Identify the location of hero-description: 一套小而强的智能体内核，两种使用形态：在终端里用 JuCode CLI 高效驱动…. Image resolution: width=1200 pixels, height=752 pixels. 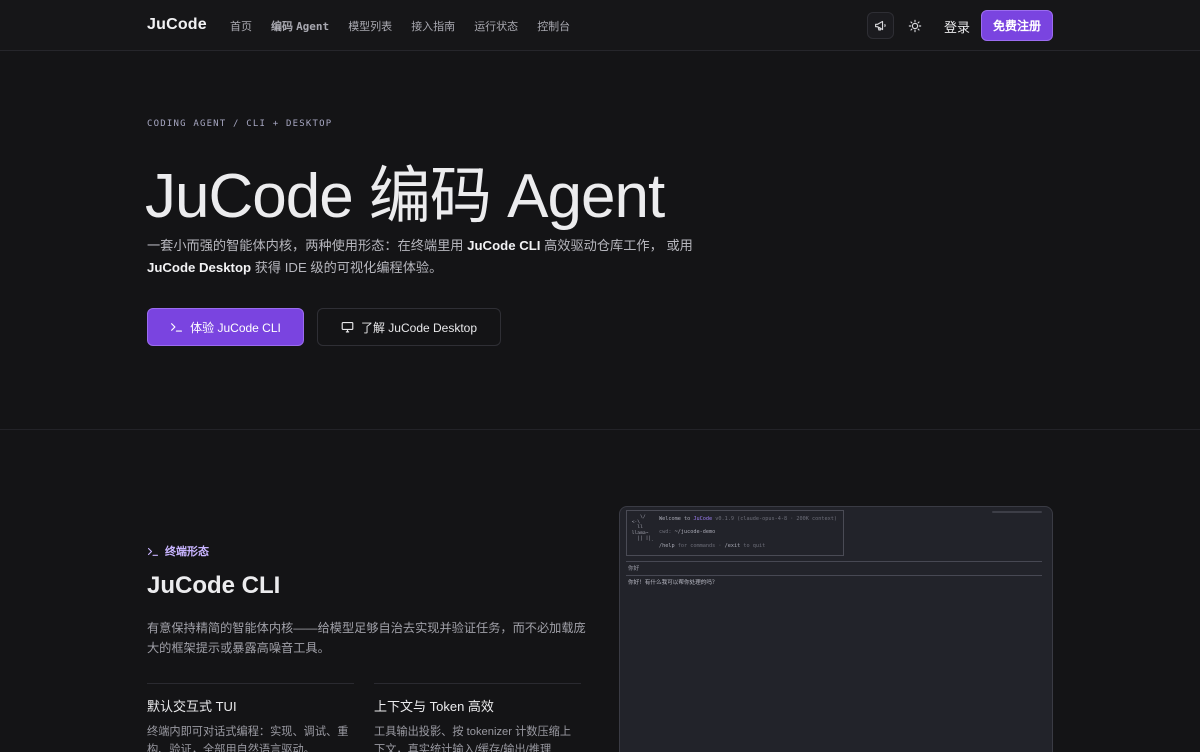
(427, 257).